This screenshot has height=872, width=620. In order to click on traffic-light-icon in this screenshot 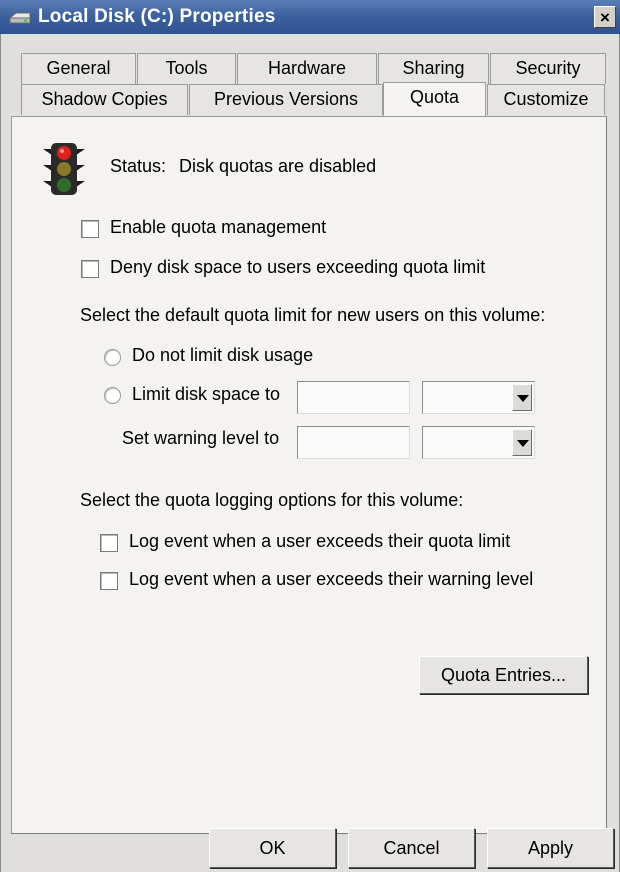, I will do `click(64, 171)`.